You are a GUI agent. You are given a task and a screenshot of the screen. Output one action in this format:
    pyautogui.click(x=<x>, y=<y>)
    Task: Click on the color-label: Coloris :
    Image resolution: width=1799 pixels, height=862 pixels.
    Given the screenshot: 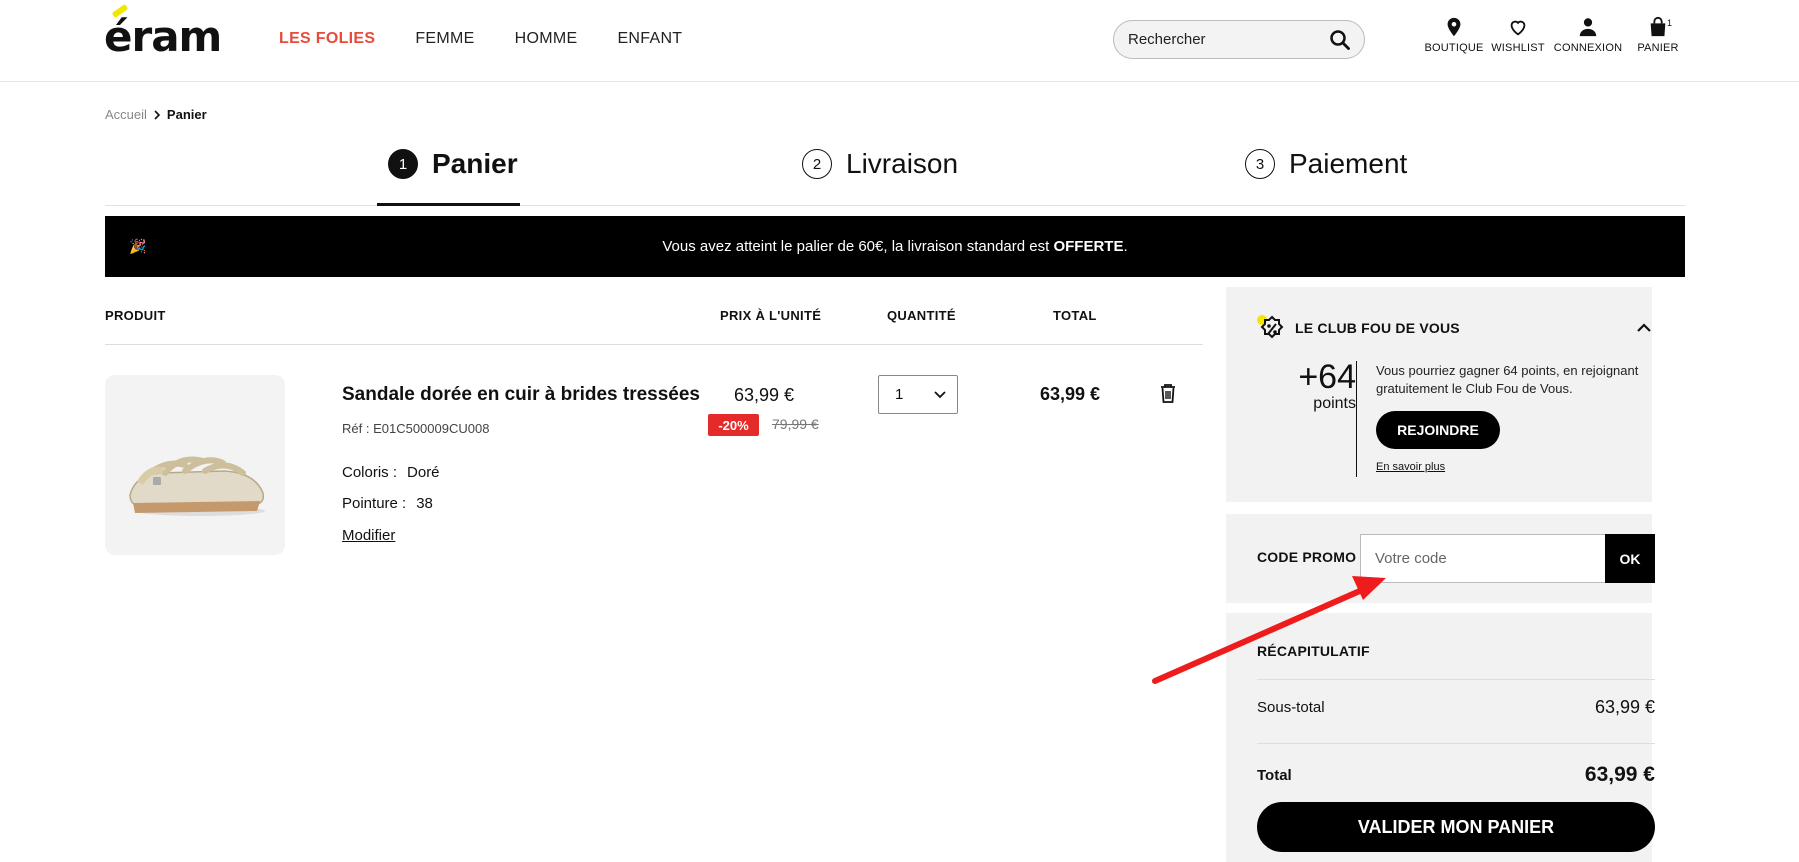 What is the action you would take?
    pyautogui.click(x=370, y=472)
    